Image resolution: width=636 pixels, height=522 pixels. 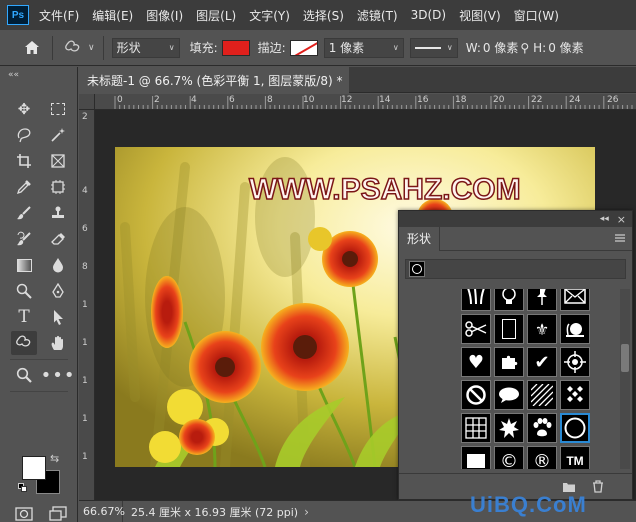 I want to click on eyedropper-tool-icon, so click(x=24, y=187).